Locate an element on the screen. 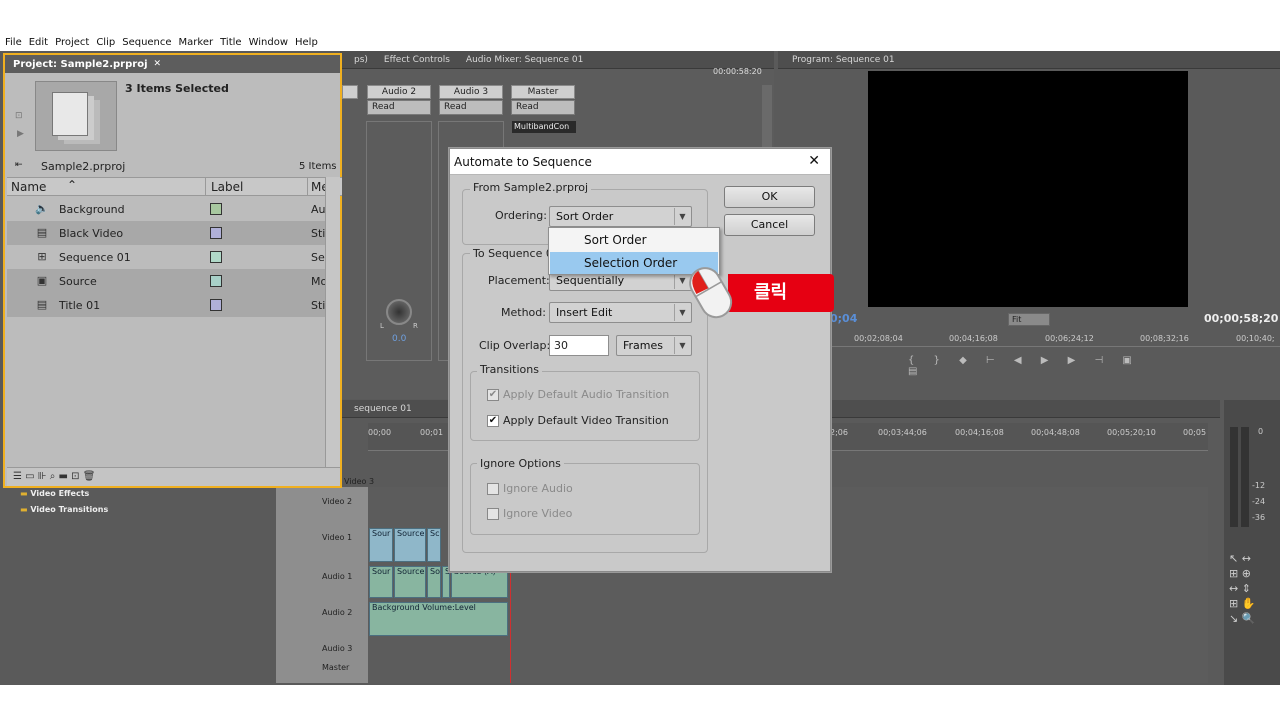 The image size is (1280, 720). transitions-group is located at coordinates (585, 406).